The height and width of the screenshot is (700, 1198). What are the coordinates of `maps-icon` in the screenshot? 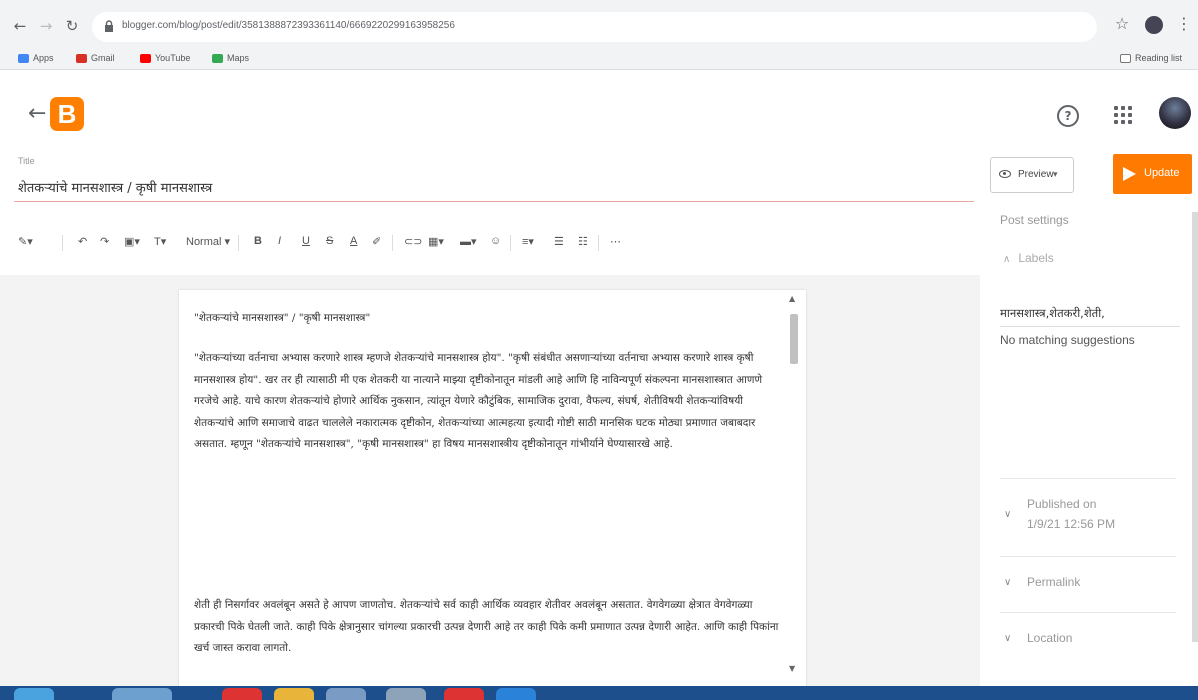 It's located at (217, 58).